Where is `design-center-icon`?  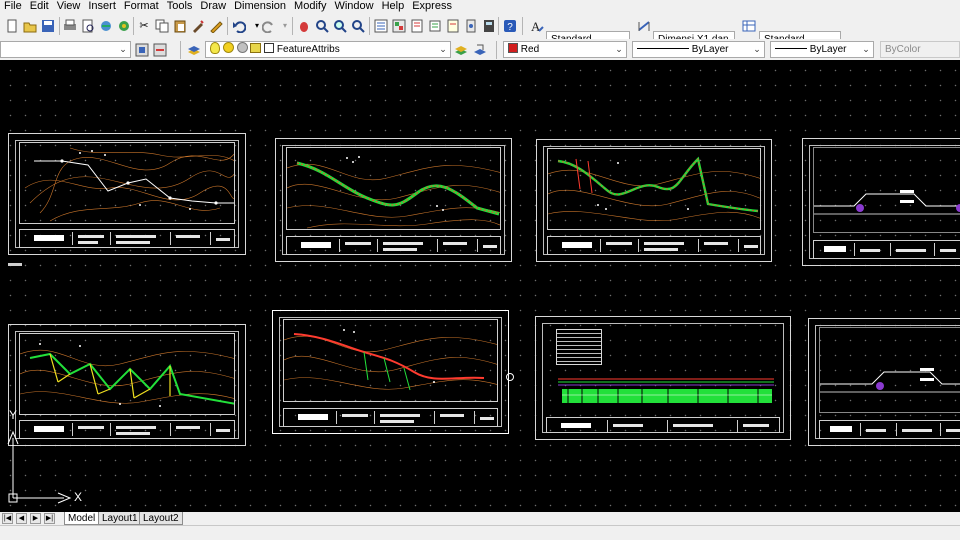 design-center-icon is located at coordinates (399, 26).